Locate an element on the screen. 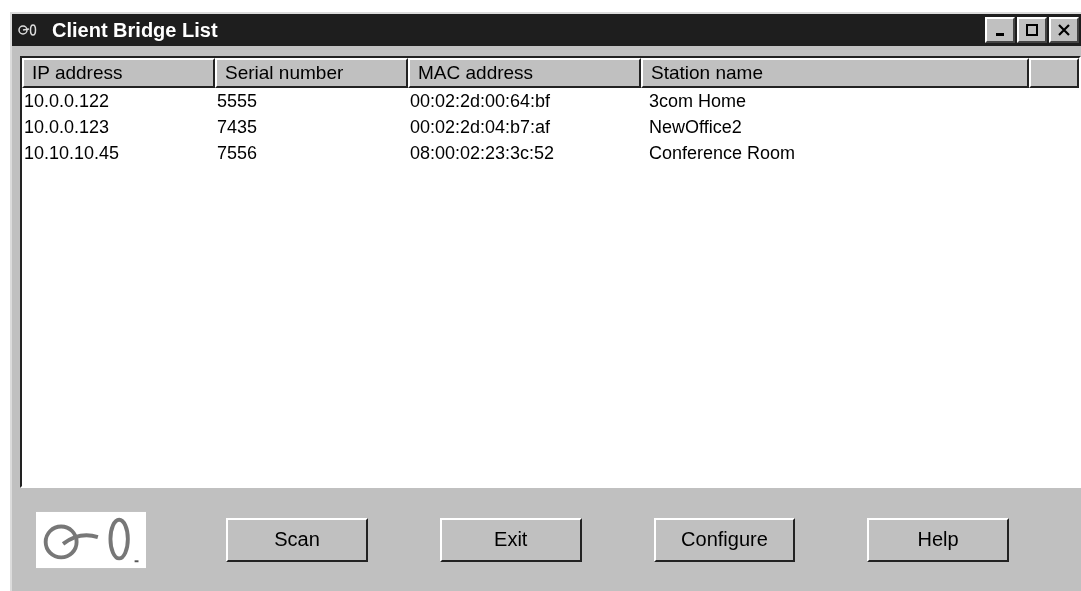 Image resolution: width=1081 pixels, height=591 pixels. dialog-button: Scan is located at coordinates (297, 539).